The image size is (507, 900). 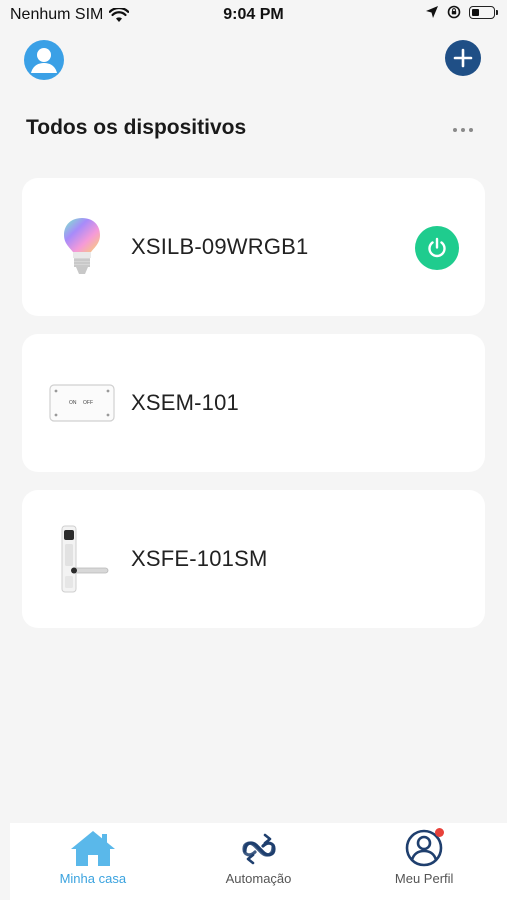 What do you see at coordinates (424, 878) in the screenshot?
I see `tab-label: Meu Perfil` at bounding box center [424, 878].